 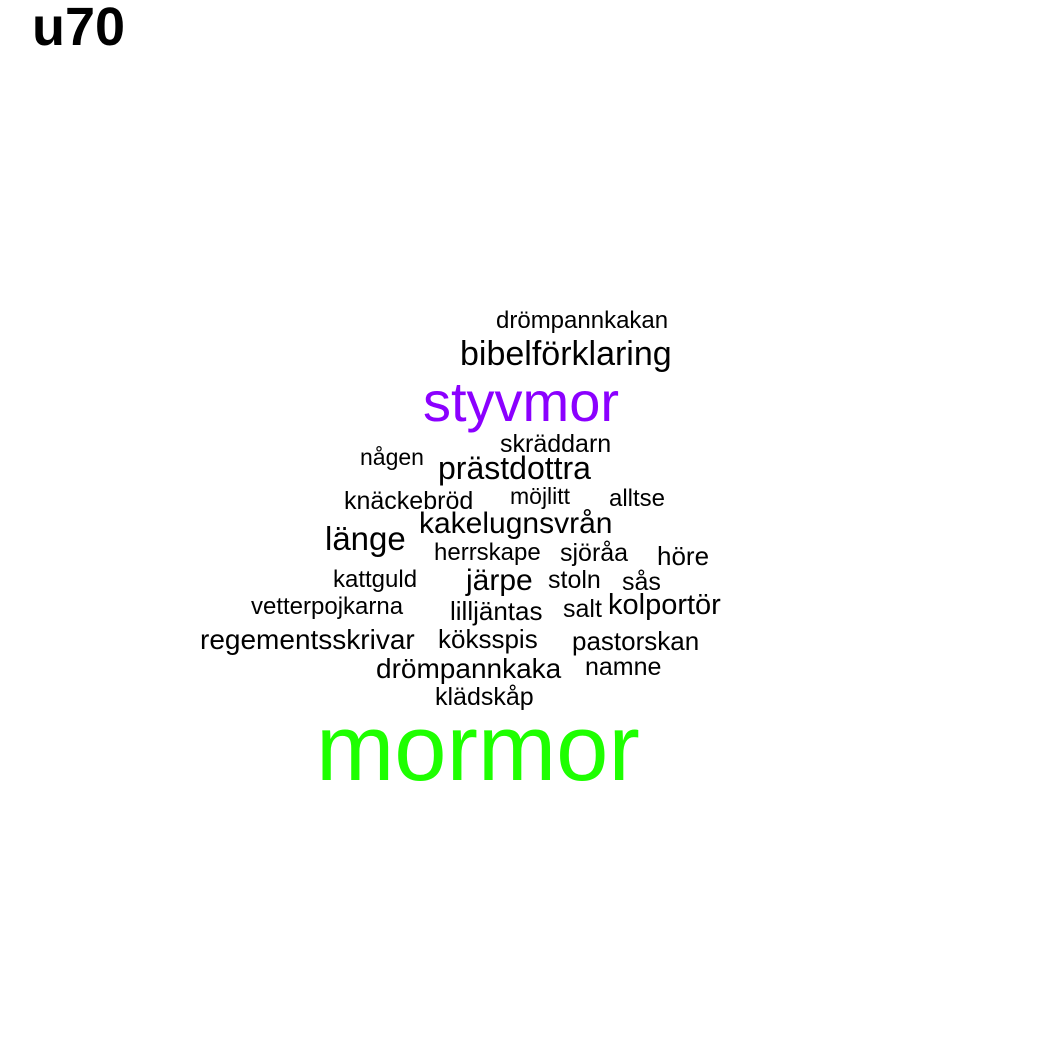 What do you see at coordinates (636, 641) in the screenshot?
I see `word-pastorskan: pastorskan` at bounding box center [636, 641].